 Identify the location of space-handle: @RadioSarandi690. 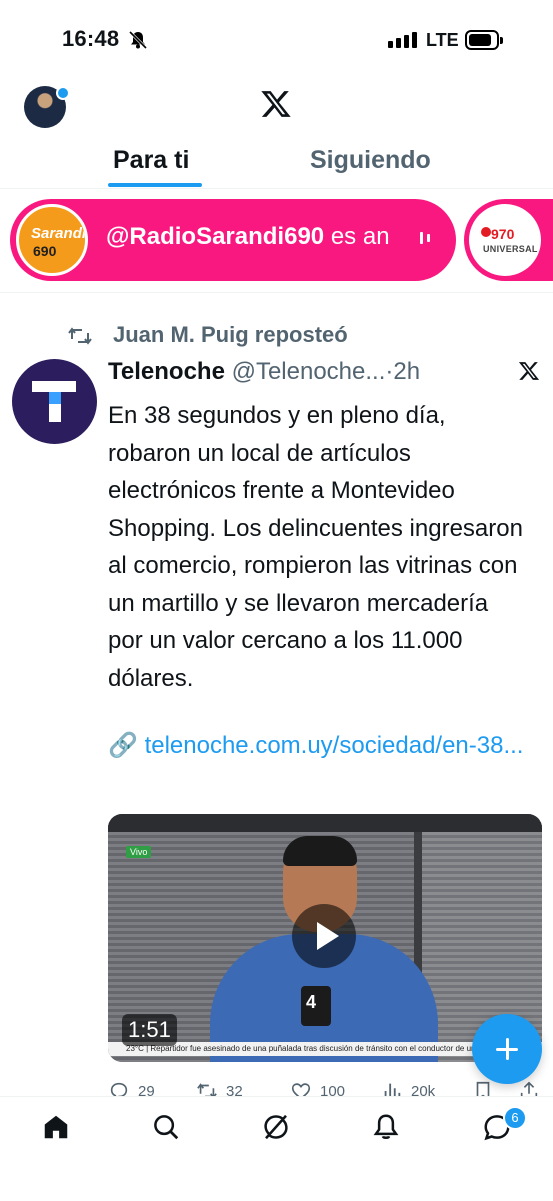
(215, 236).